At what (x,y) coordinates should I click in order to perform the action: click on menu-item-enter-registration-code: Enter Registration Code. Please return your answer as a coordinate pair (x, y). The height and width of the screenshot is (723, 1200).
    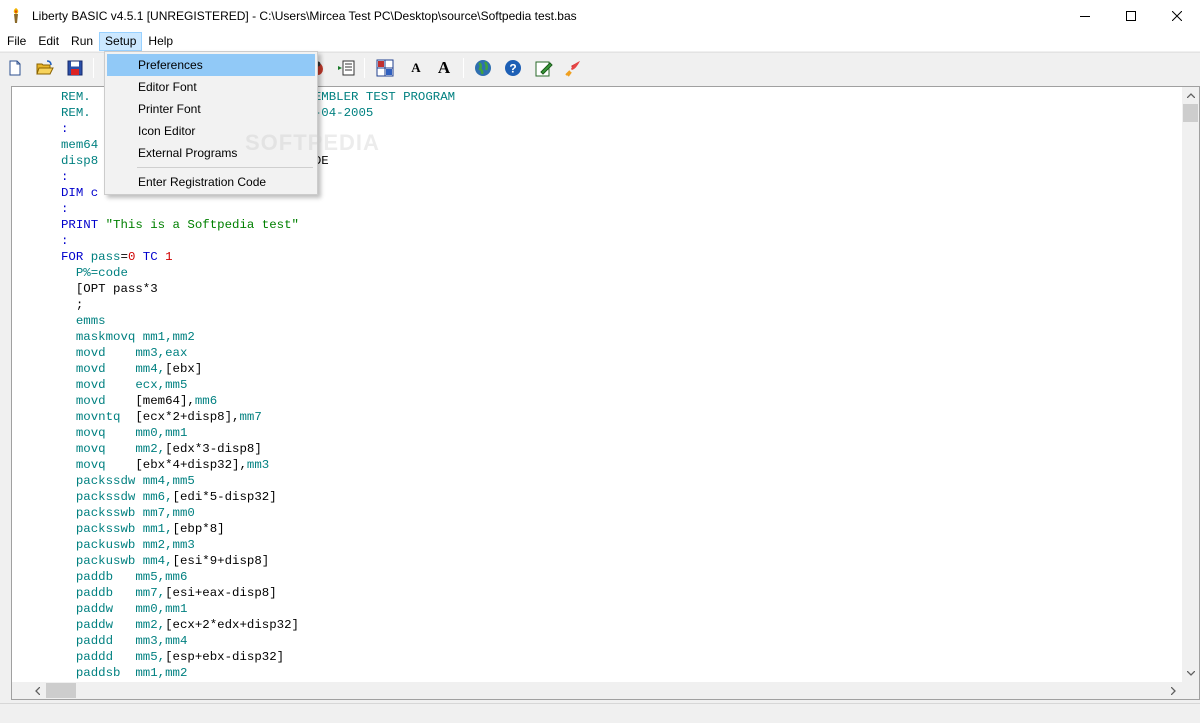
    Looking at the image, I should click on (211, 182).